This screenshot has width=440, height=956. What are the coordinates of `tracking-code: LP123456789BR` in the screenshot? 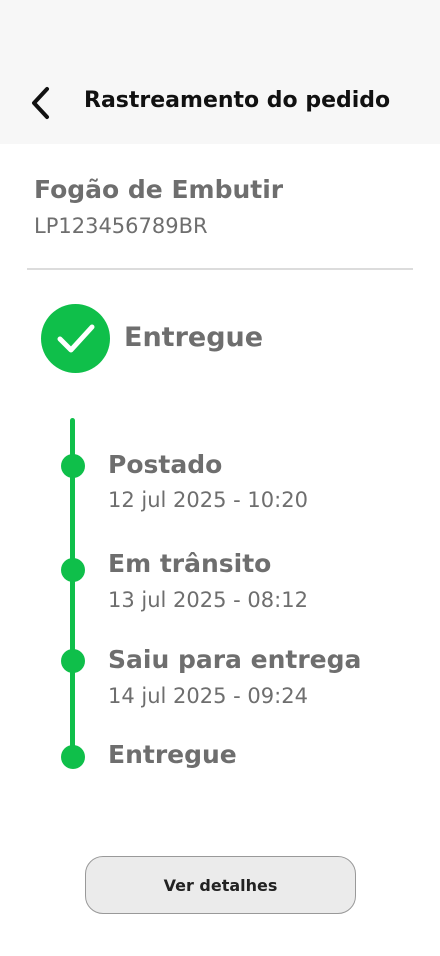 It's located at (121, 226).